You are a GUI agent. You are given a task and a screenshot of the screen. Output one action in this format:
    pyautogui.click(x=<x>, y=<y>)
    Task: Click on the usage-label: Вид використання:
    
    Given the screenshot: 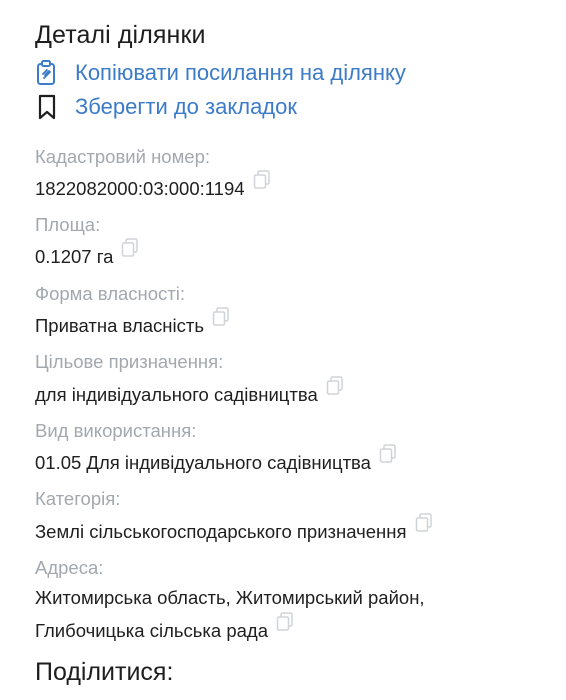 What is the action you would take?
    pyautogui.click(x=116, y=430)
    